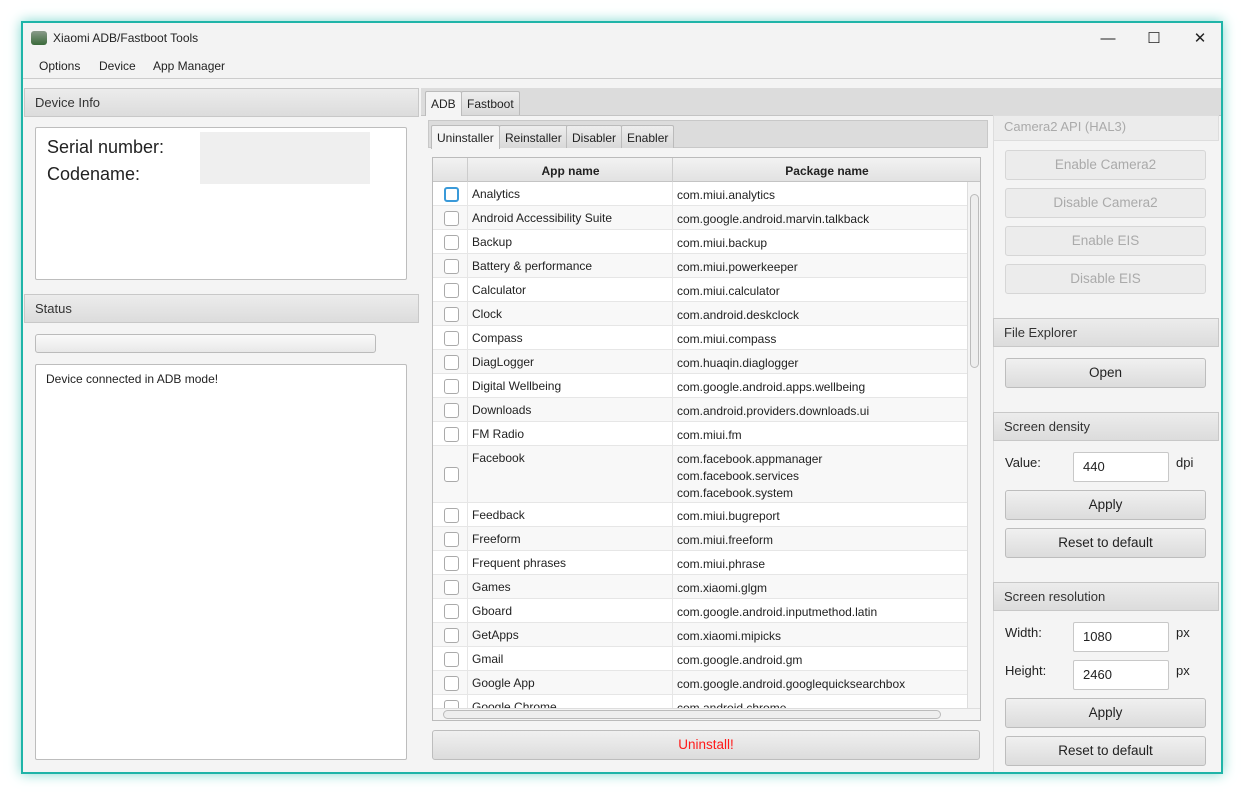 The width and height of the screenshot is (1246, 796). I want to click on package-name-cell: com.android.providers.downloads.ui, so click(773, 411).